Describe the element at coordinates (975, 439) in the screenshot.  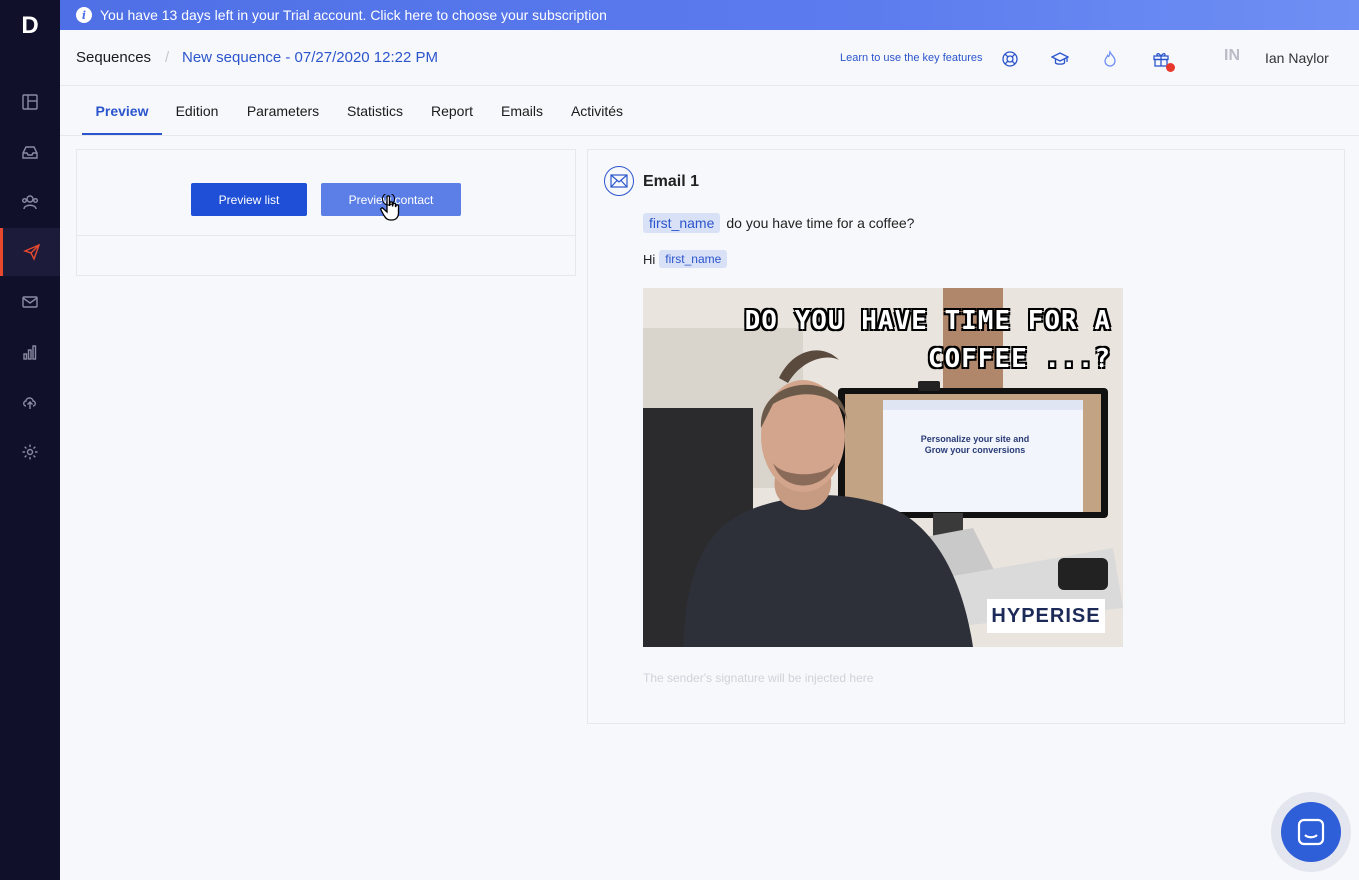
I see `monitor-text-line-1: Personalize your site and` at that location.